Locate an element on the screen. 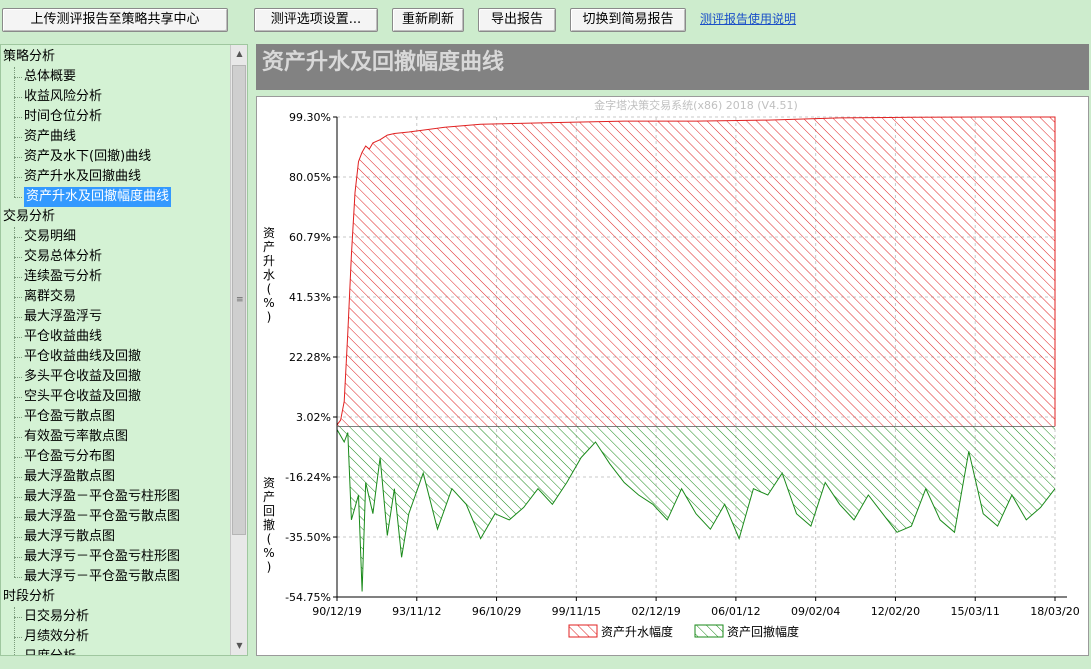 The height and width of the screenshot is (669, 1091). legend-premium-label: 资产升水幅度 is located at coordinates (637, 631).